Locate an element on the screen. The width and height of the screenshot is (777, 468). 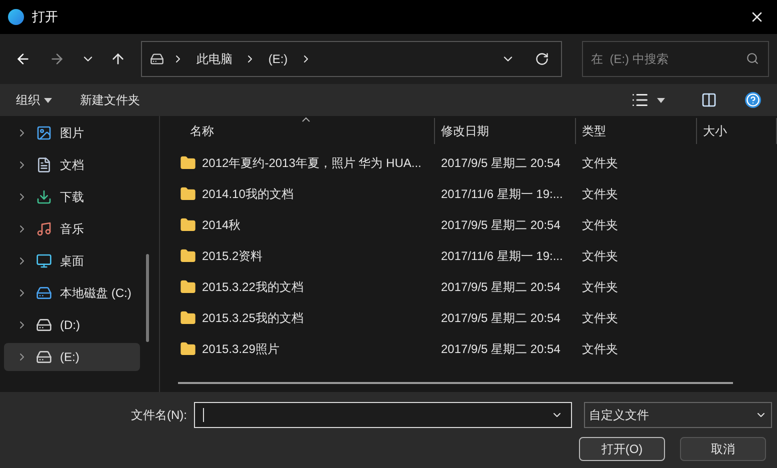
document-icon is located at coordinates (44, 165).